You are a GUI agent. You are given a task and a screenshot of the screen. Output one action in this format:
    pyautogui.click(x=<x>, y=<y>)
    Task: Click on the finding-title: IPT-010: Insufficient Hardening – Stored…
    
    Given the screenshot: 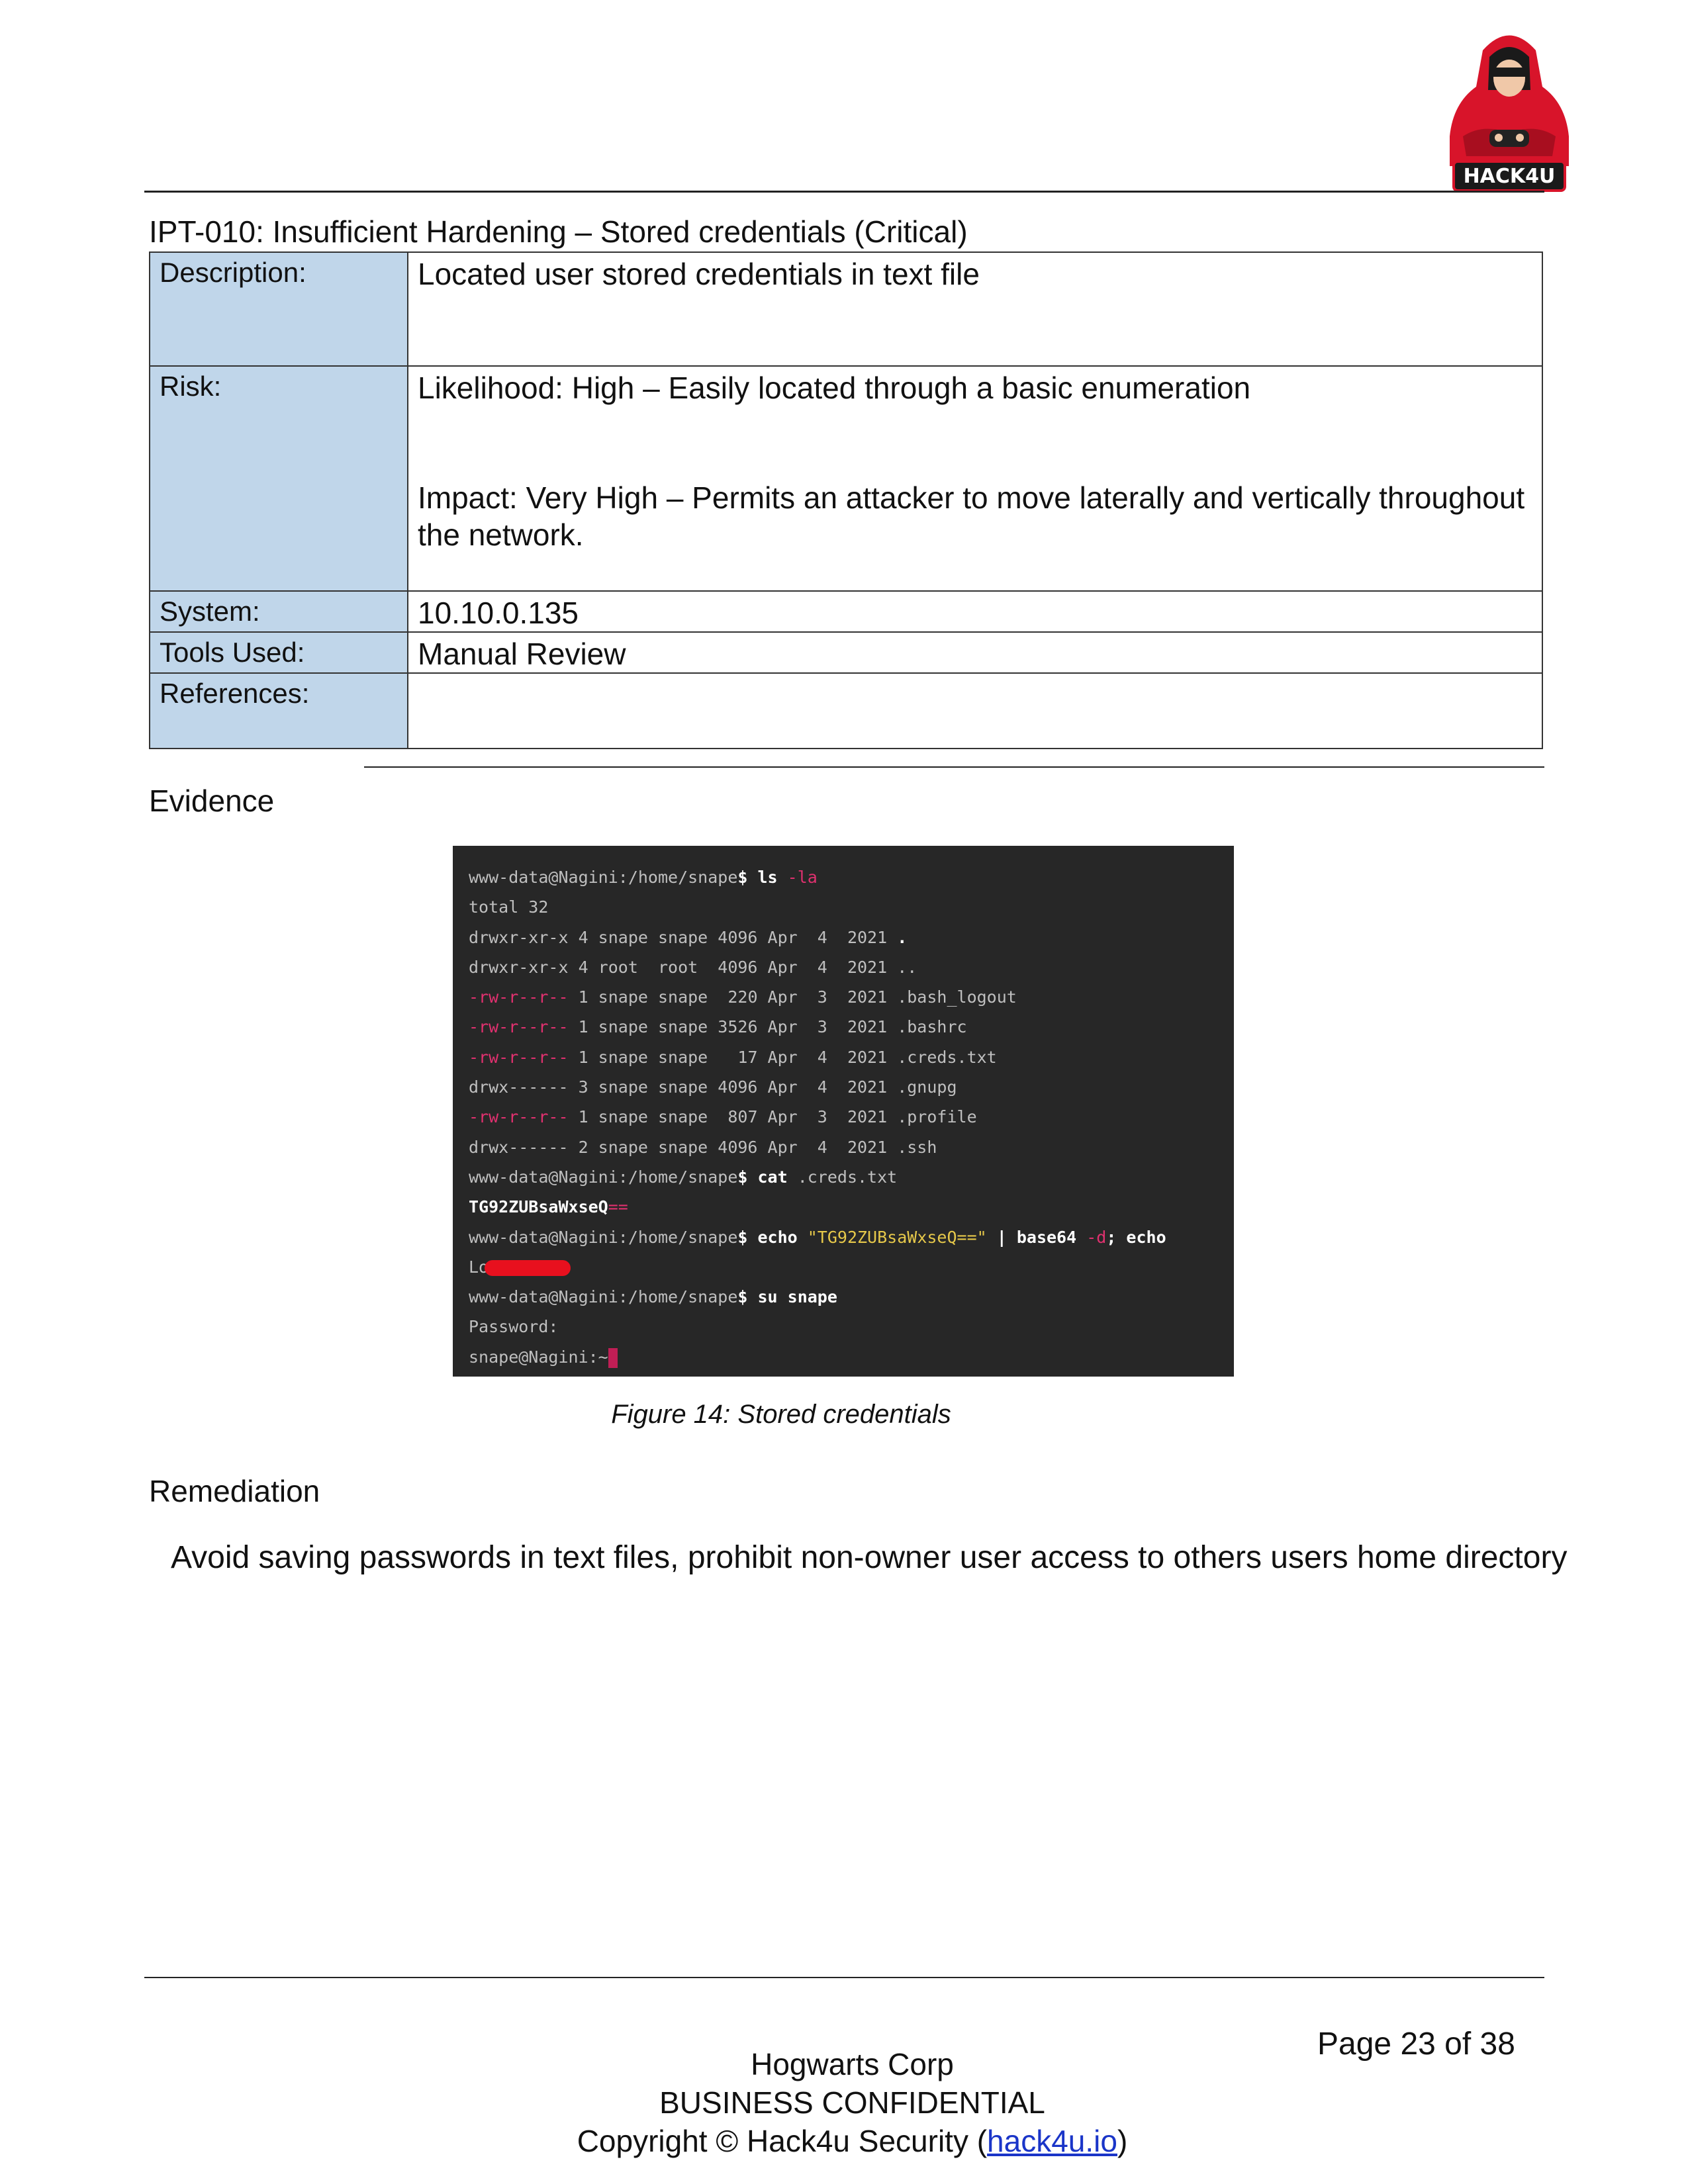 What is the action you would take?
    pyautogui.click(x=558, y=231)
    